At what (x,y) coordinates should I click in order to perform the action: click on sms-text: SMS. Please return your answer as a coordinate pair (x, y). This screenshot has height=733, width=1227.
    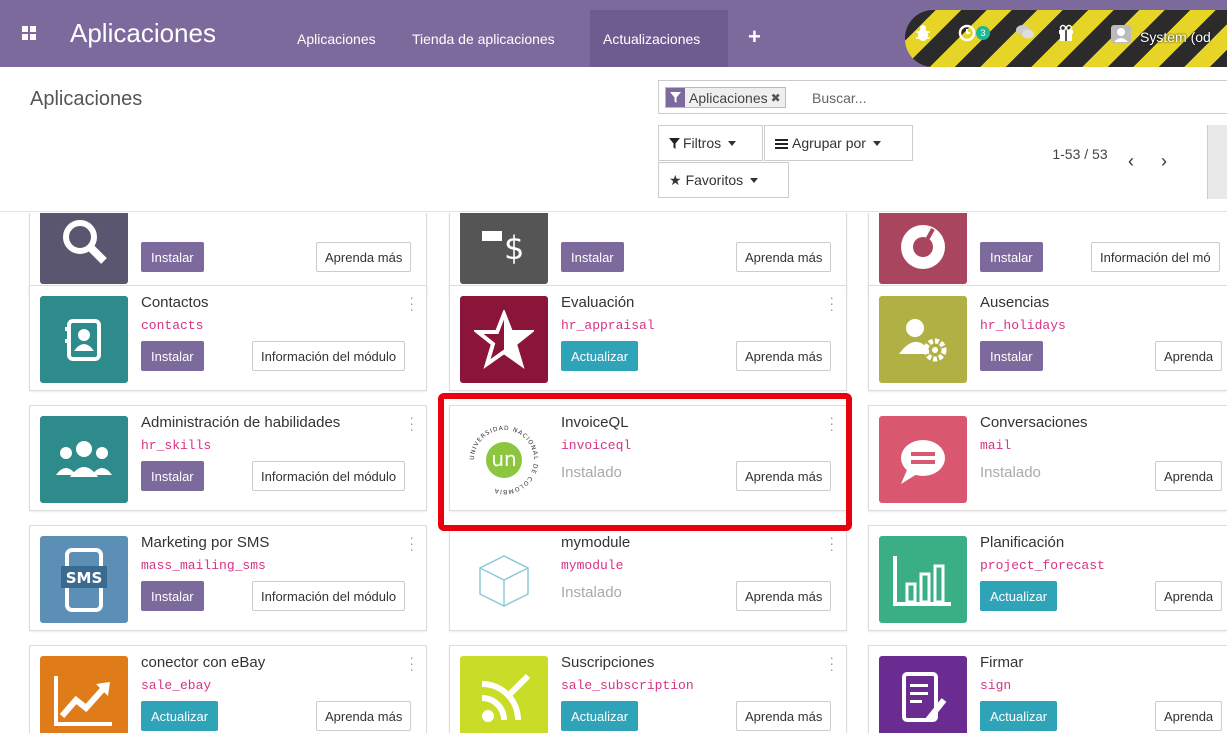
    Looking at the image, I should click on (84, 578).